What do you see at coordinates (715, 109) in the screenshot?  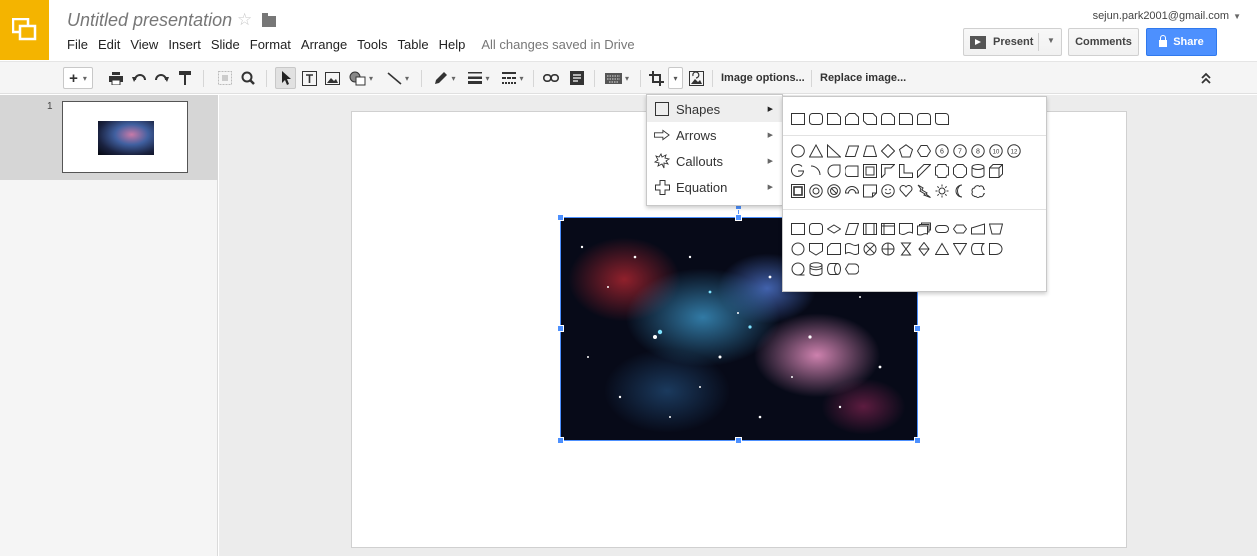 I see `menu-item-shapes: Shapes ▶` at bounding box center [715, 109].